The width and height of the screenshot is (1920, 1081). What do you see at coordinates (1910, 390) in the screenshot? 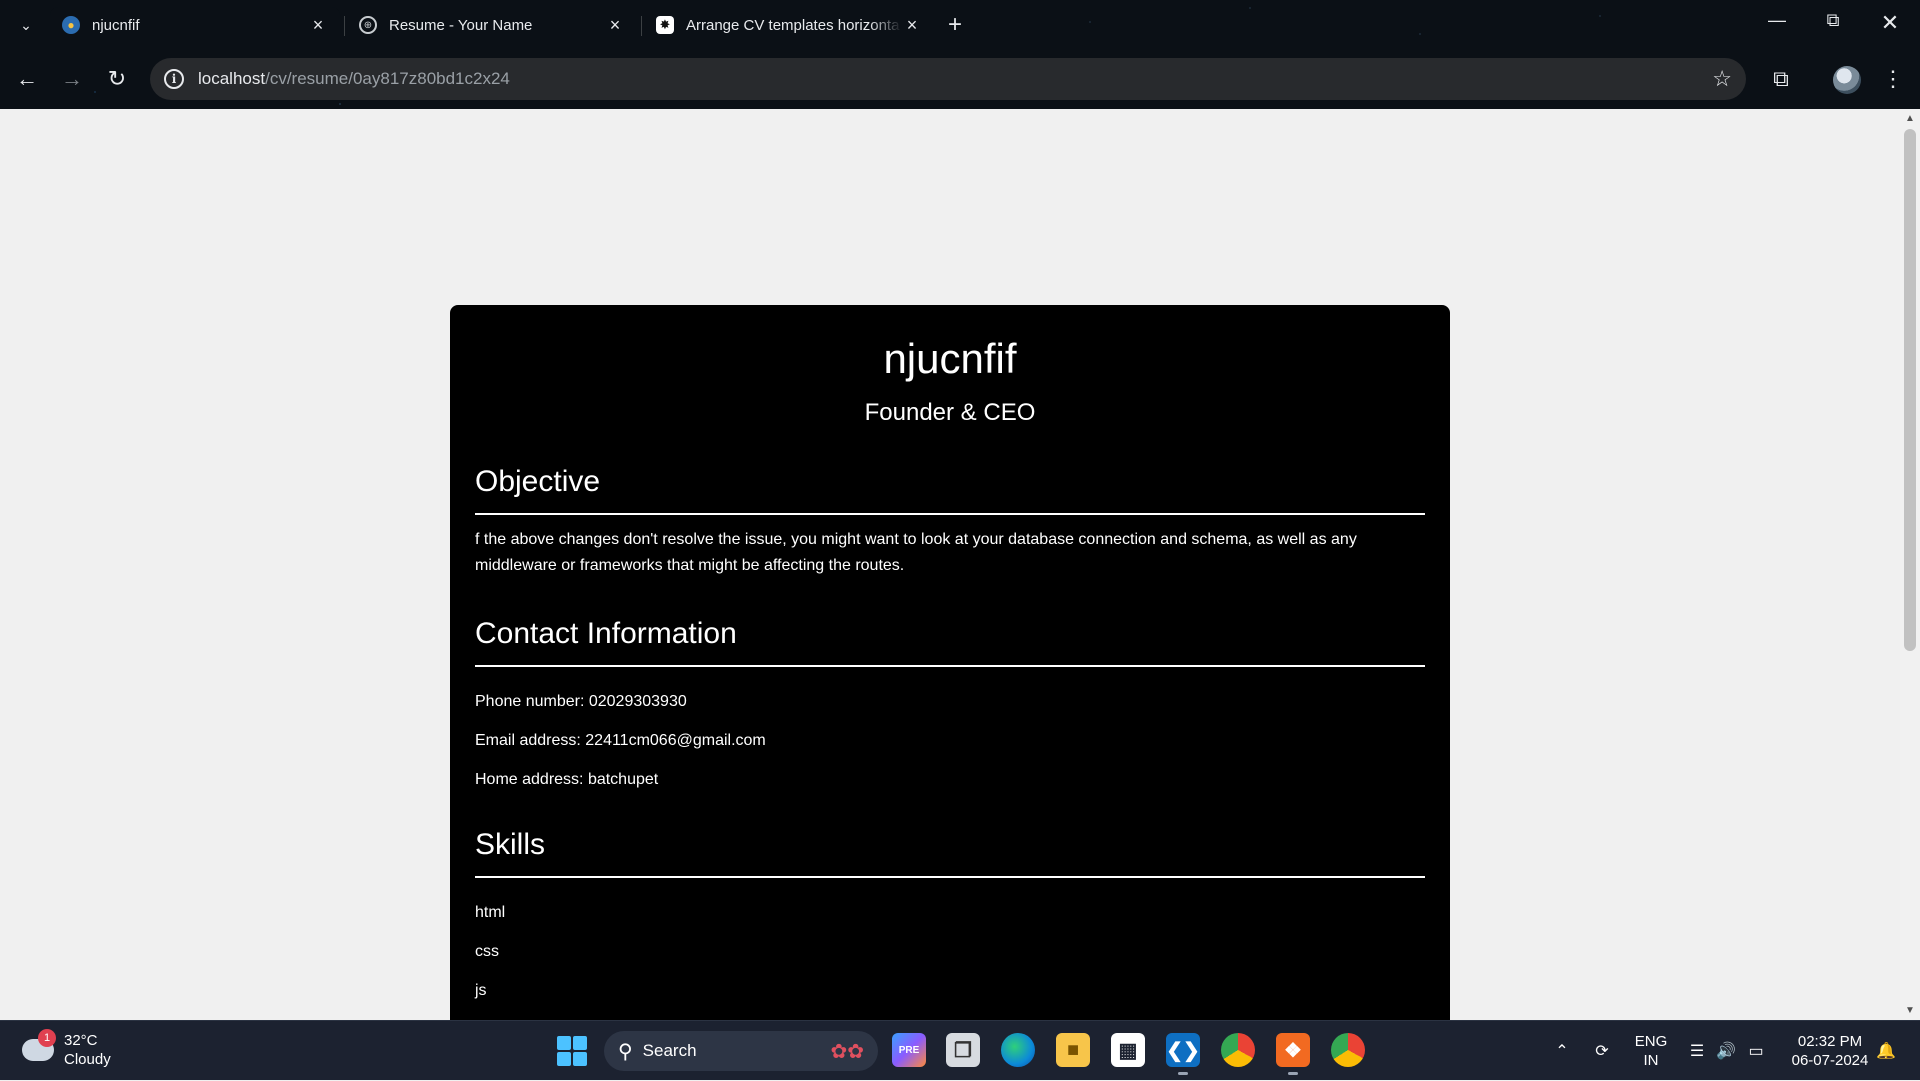
I see `scrollbar-thumb` at bounding box center [1910, 390].